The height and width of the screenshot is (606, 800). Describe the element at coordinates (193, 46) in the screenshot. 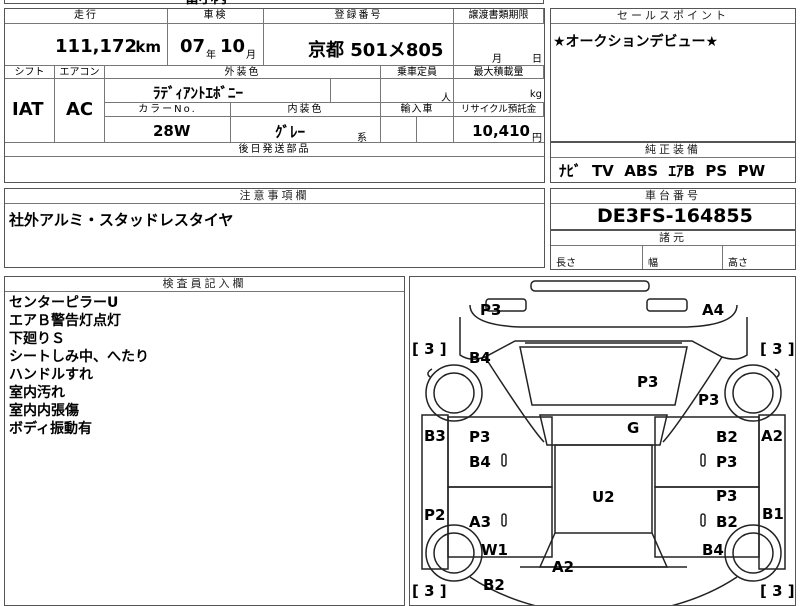

I see `inspection-year: 07` at that location.